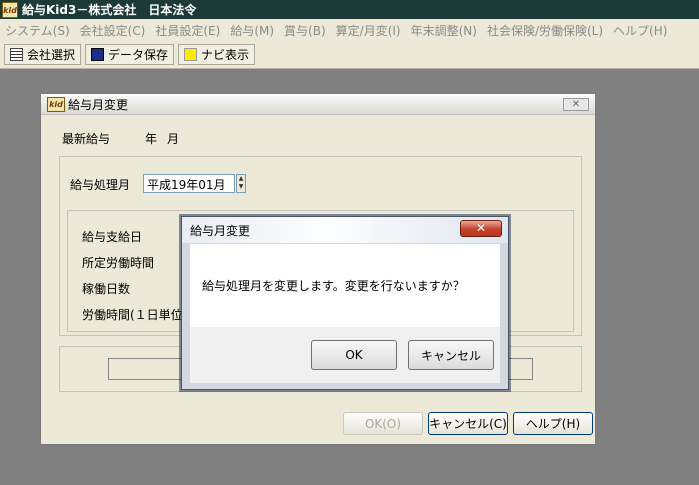 The image size is (699, 485). Describe the element at coordinates (138, 55) in the screenshot. I see `data-save-label: データ保存` at that location.